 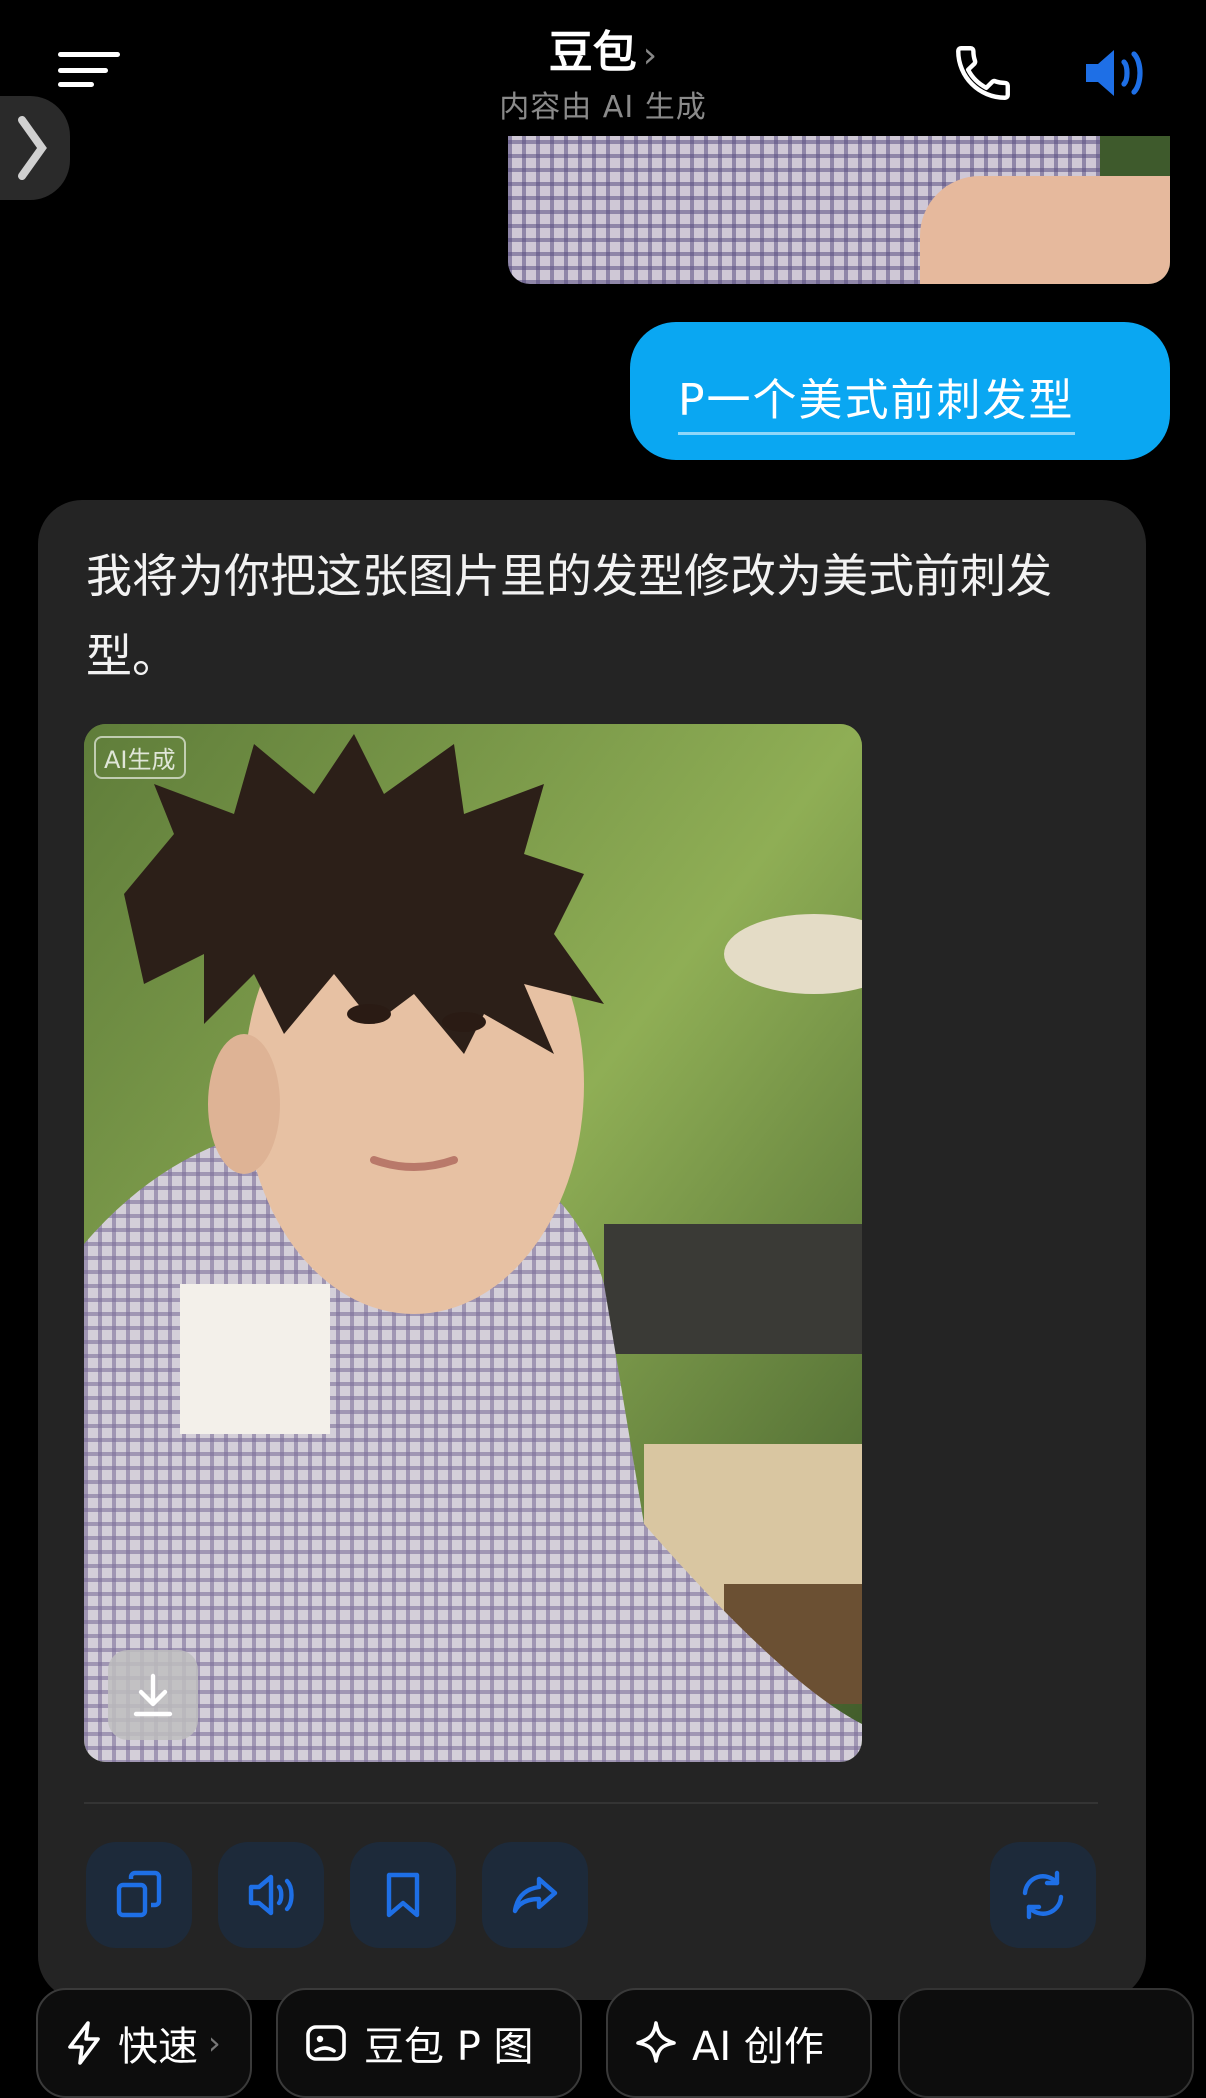 What do you see at coordinates (84, 2043) in the screenshot?
I see `lightning-icon` at bounding box center [84, 2043].